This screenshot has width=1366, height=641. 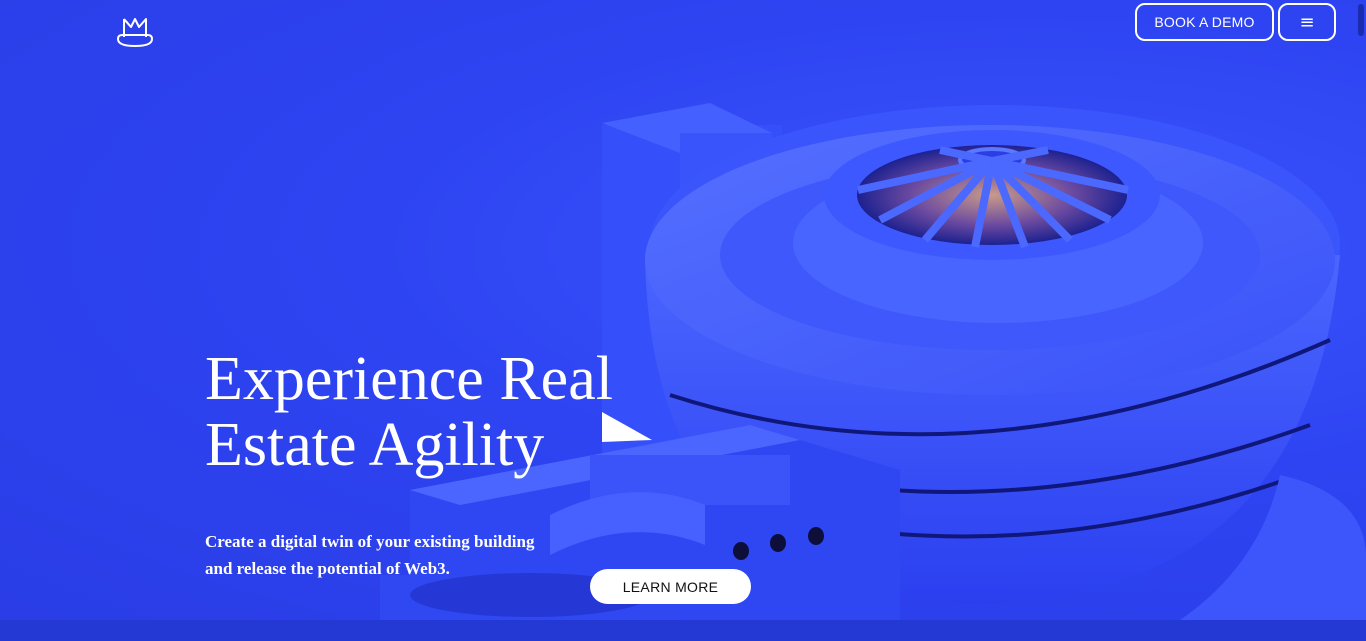 What do you see at coordinates (375, 445) in the screenshot?
I see `headline-line-2: Estate Agility` at bounding box center [375, 445].